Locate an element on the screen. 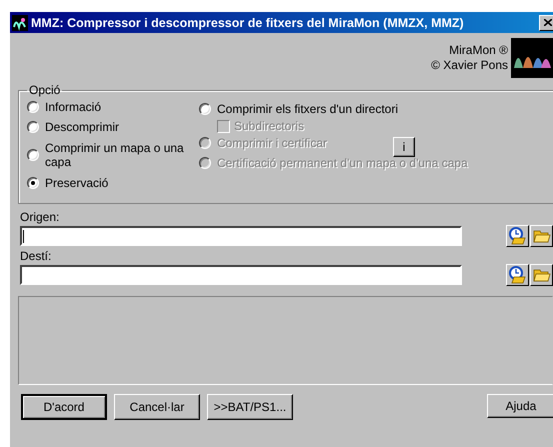  app-icon is located at coordinates (20, 22).